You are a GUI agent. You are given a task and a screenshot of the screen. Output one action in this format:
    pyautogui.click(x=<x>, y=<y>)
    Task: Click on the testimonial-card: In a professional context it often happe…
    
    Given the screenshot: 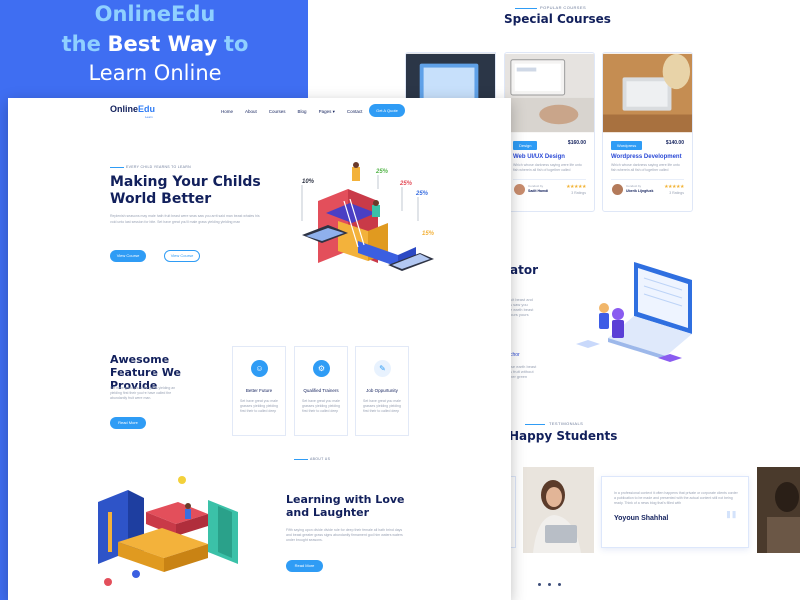 What is the action you would take?
    pyautogui.click(x=675, y=512)
    